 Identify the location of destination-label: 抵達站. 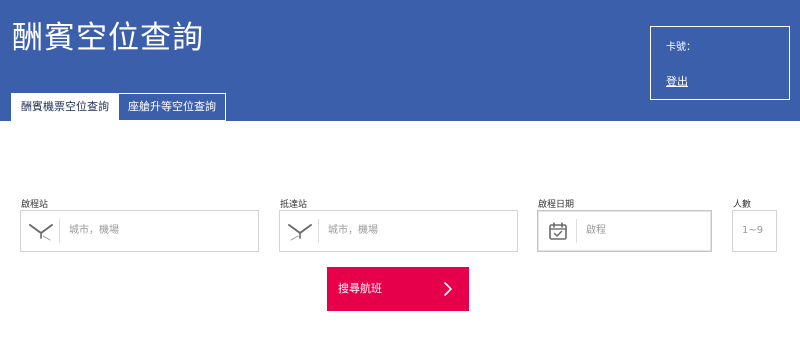
(294, 205).